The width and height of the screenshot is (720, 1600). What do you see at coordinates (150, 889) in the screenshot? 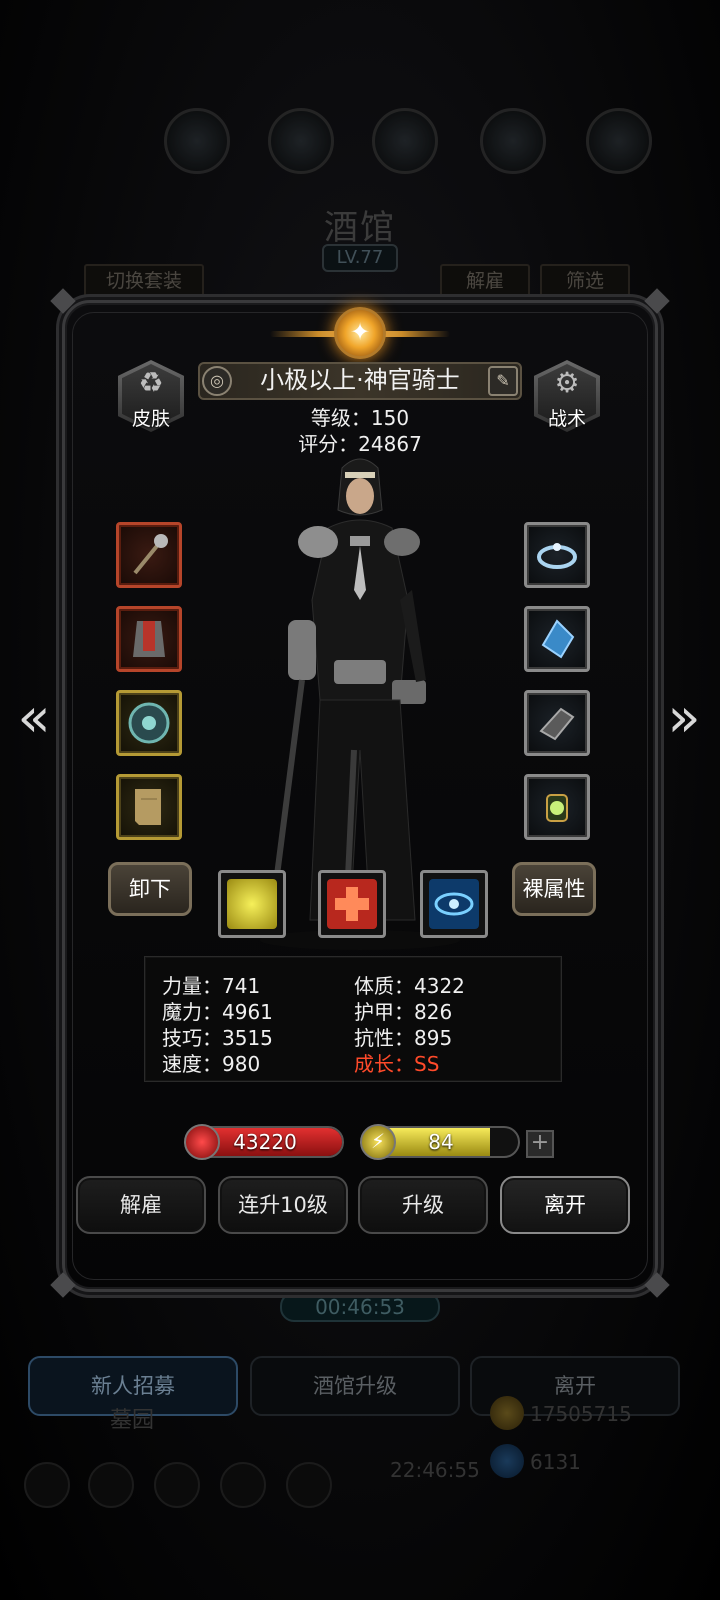
I see `unequip-button: 卸下` at bounding box center [150, 889].